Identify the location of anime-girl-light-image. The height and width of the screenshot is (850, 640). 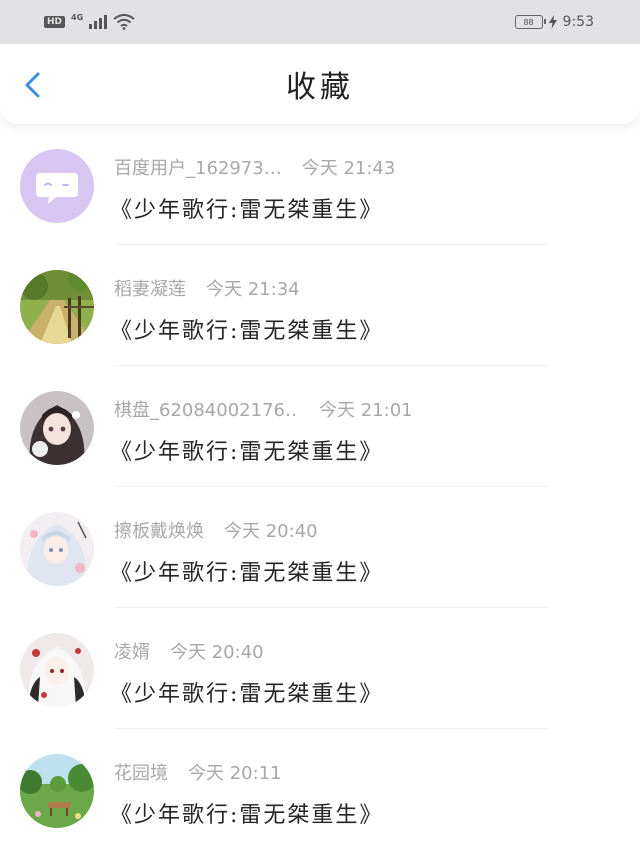
(57, 549).